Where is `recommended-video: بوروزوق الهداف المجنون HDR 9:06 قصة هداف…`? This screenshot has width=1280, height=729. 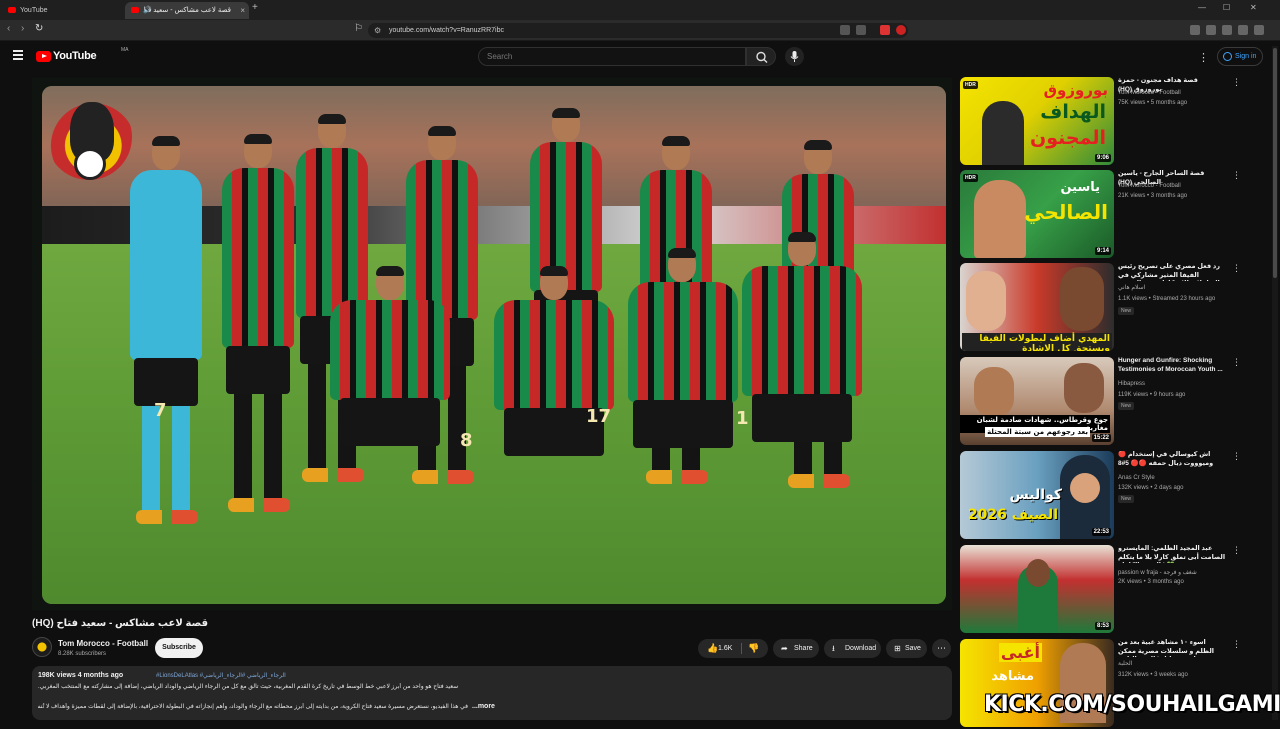 recommended-video: بوروزوق الهداف المجنون HDR 9:06 قصة هداف… is located at coordinates (1110, 122).